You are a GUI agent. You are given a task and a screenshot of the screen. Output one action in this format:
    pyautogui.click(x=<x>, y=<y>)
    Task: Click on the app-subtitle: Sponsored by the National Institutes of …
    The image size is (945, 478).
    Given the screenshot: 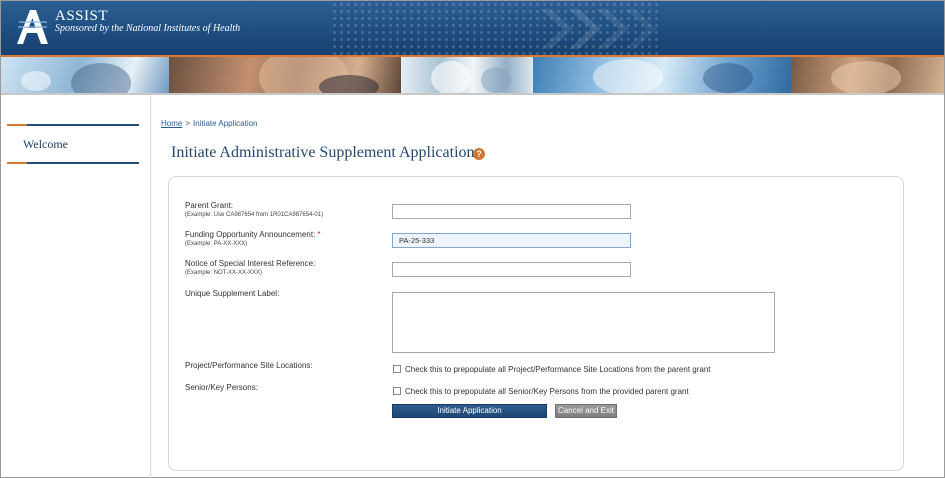 What is the action you would take?
    pyautogui.click(x=148, y=28)
    